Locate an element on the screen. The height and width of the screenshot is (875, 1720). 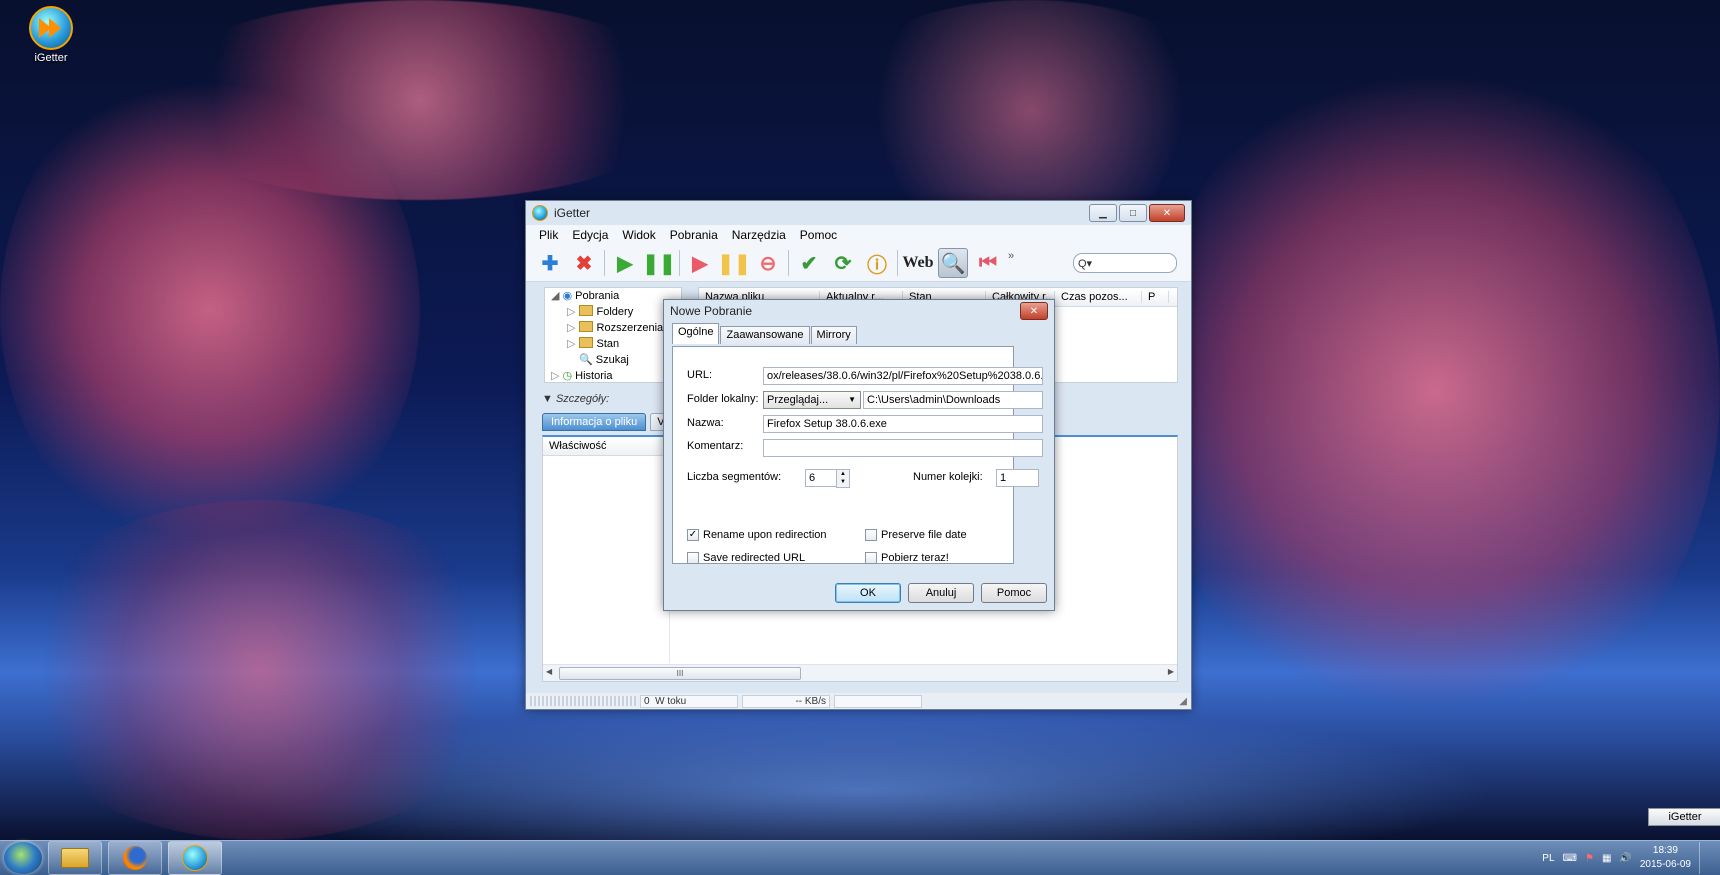
horizontal-scrollbar: ◀ III ▶ is located at coordinates (860, 672).